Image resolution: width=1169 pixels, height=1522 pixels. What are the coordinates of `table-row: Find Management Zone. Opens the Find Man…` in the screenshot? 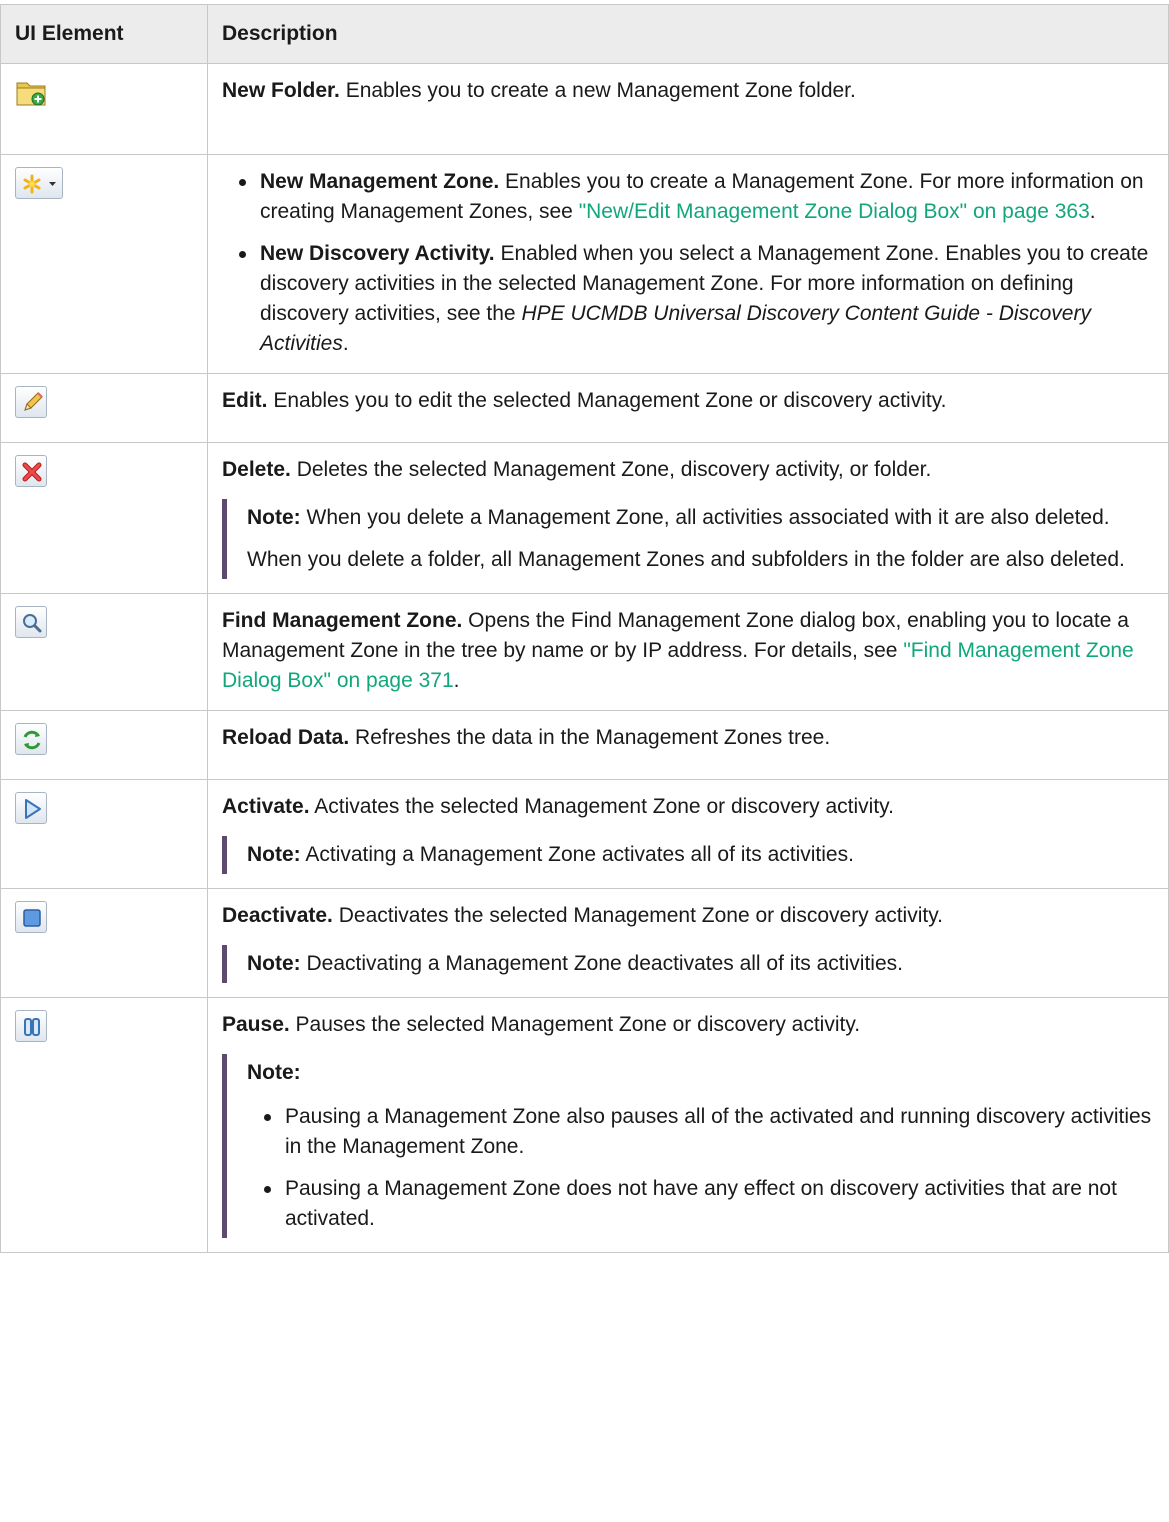 It's located at (584, 652).